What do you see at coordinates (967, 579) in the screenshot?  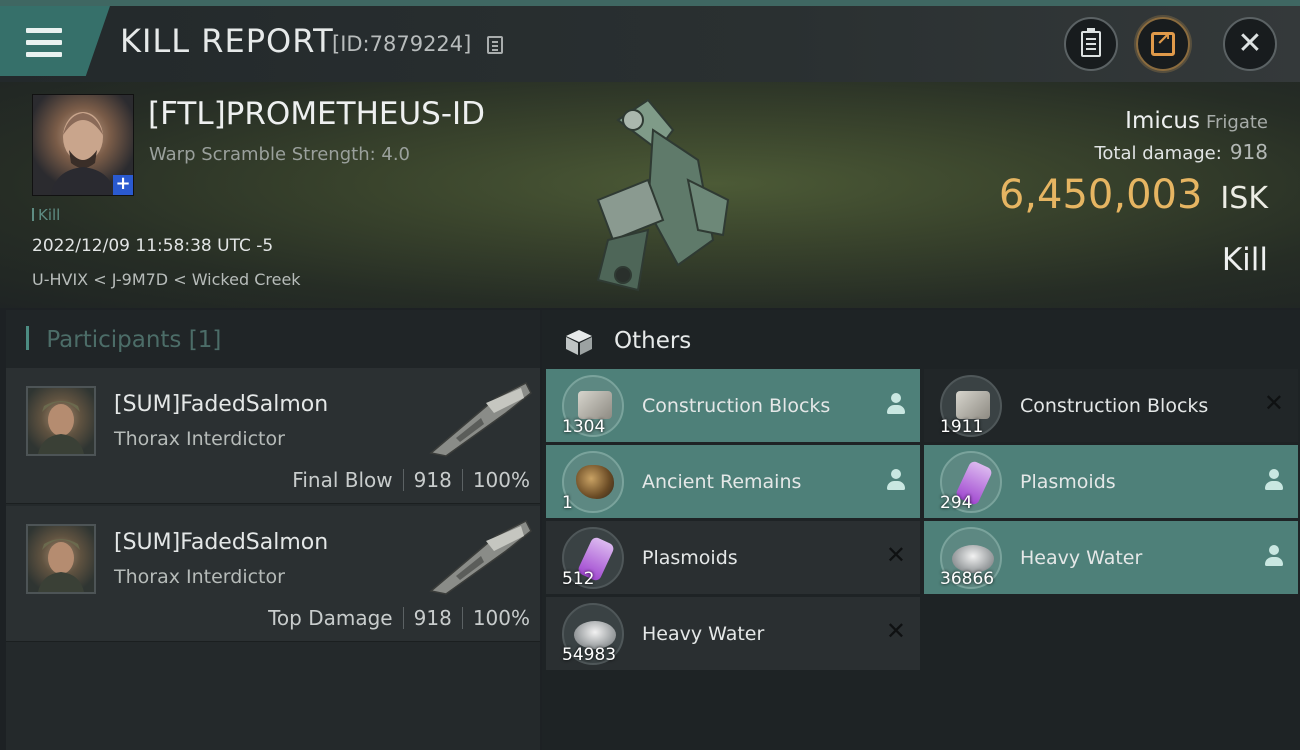 I see `item-quantity: 36866` at bounding box center [967, 579].